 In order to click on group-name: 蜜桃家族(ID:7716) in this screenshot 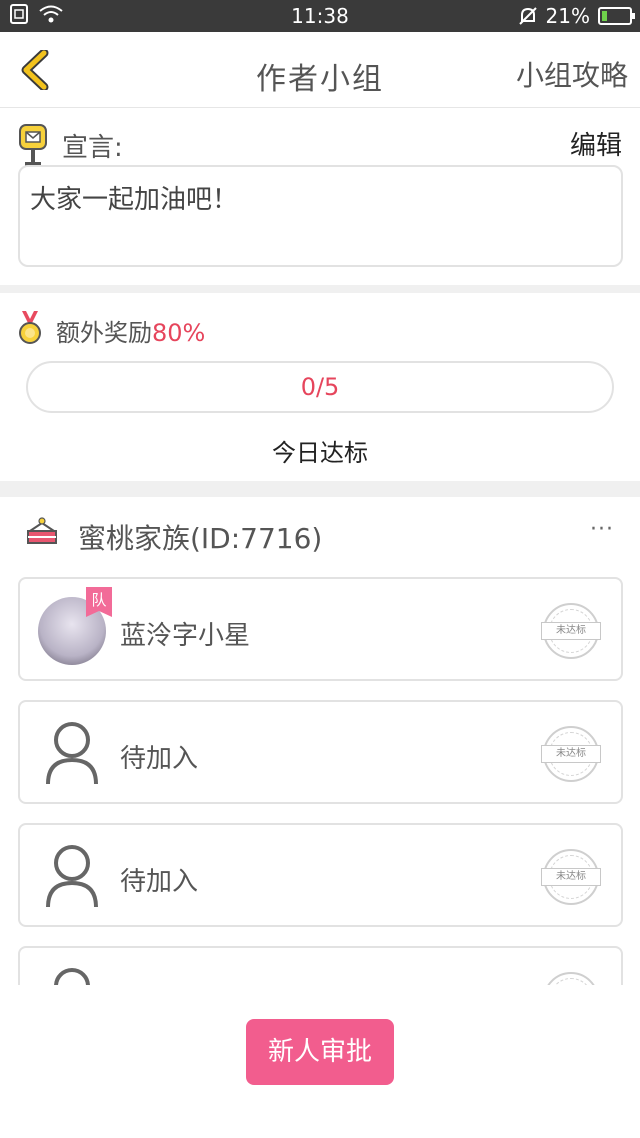, I will do `click(200, 538)`.